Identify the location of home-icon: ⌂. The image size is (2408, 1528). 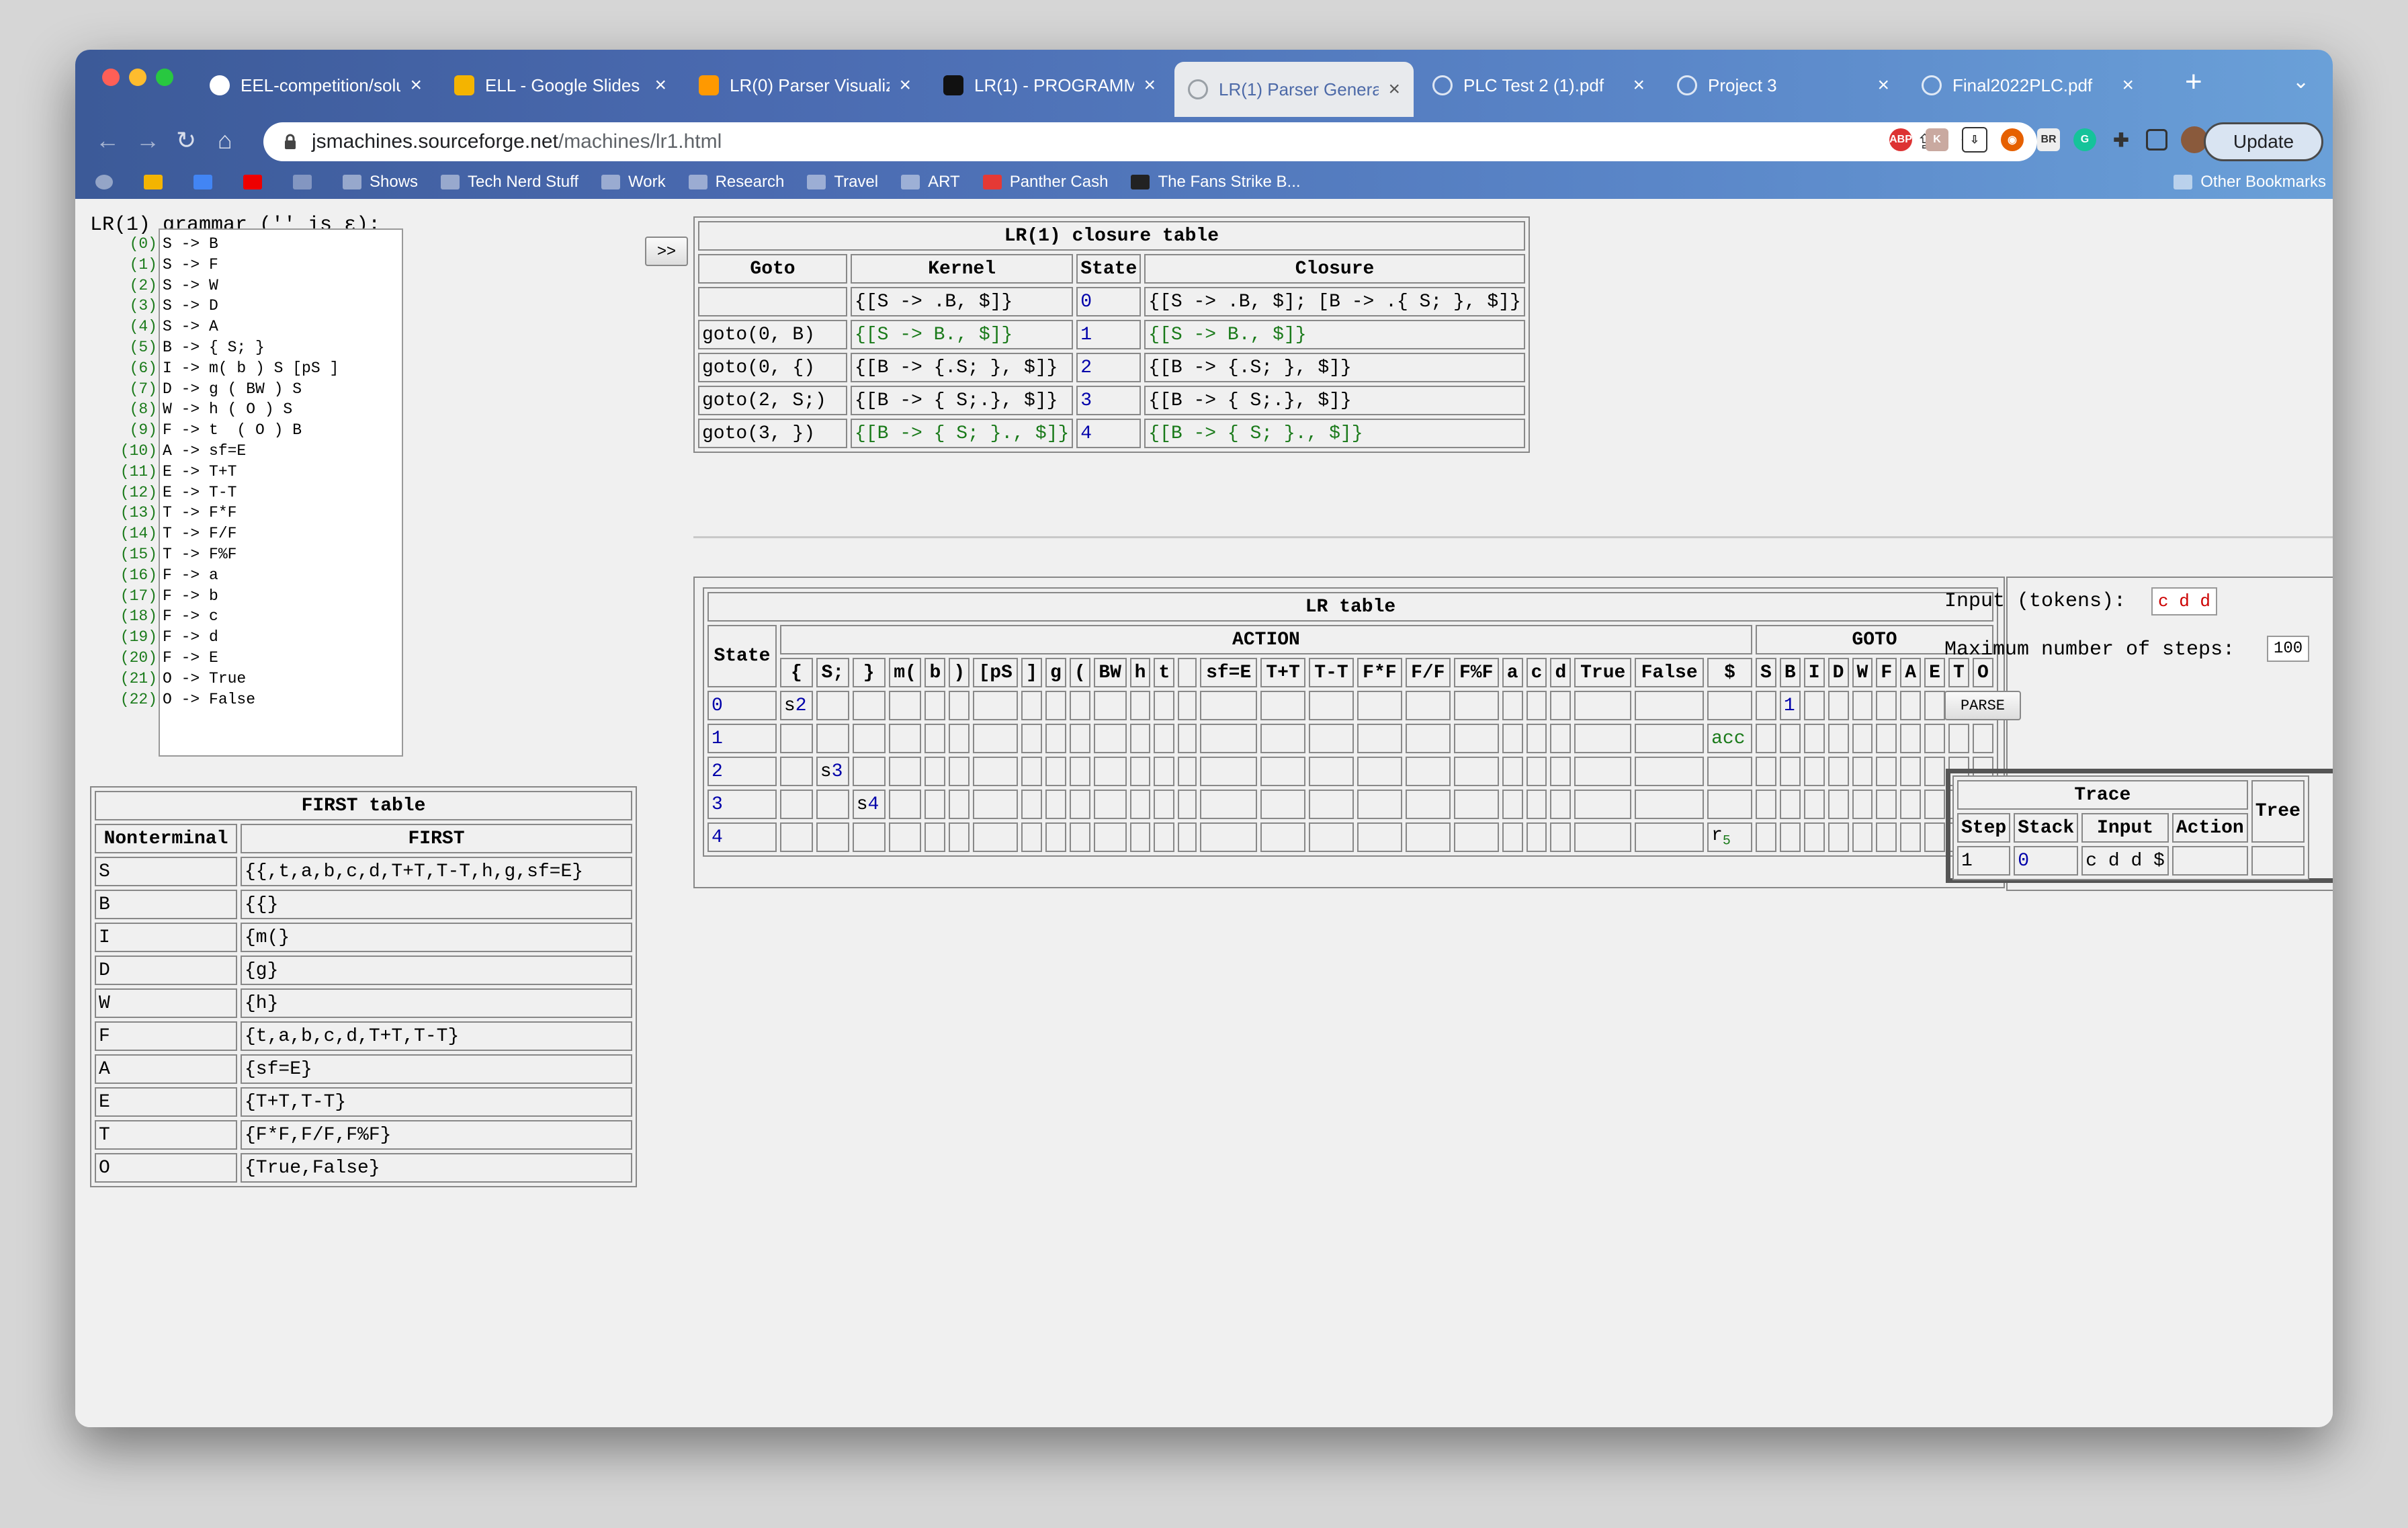
(225, 140).